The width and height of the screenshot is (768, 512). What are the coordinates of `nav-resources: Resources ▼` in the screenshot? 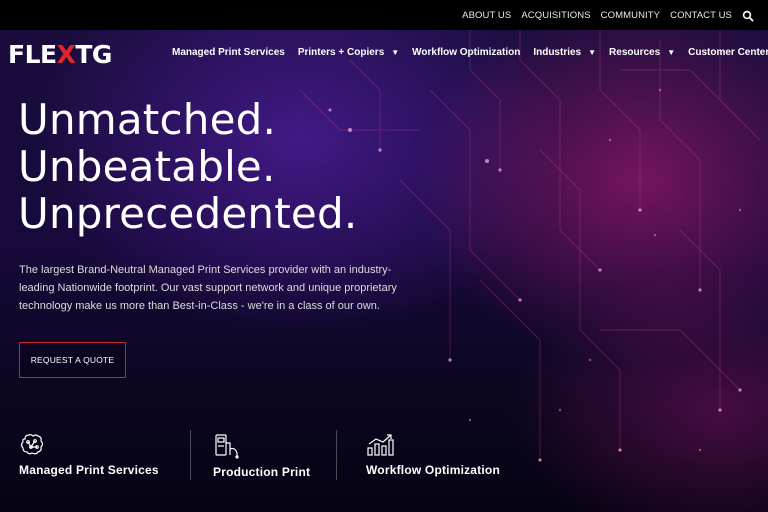 It's located at (642, 52).